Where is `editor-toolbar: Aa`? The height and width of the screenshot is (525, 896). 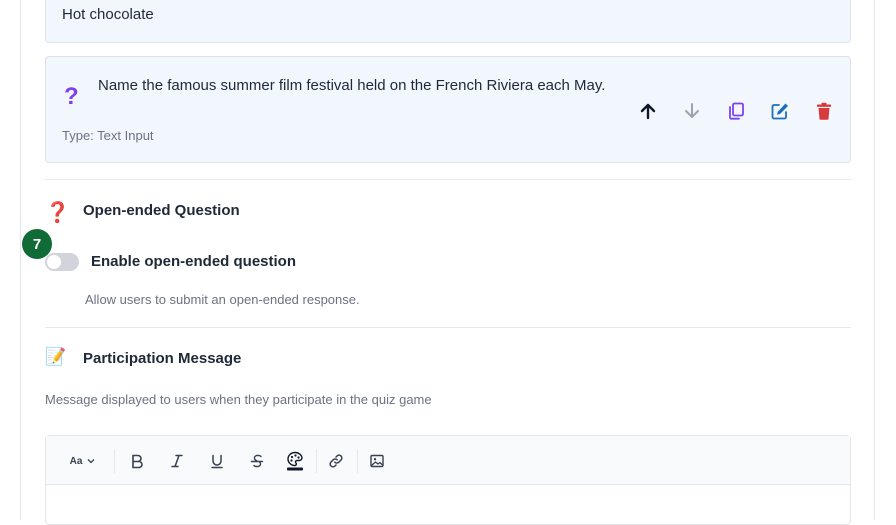
editor-toolbar: Aa is located at coordinates (448, 460).